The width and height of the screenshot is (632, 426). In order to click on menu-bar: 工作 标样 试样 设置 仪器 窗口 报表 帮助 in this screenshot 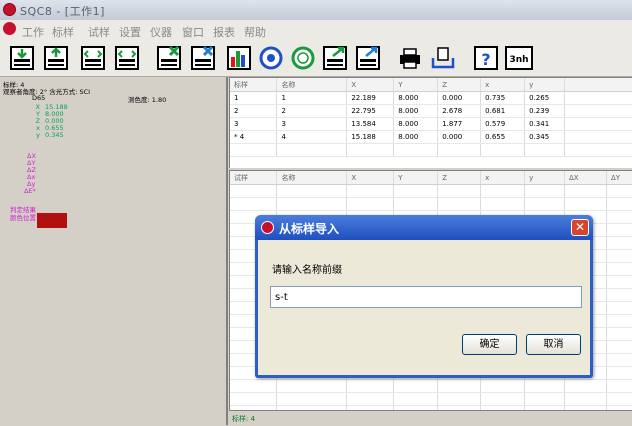, I will do `click(316, 30)`.